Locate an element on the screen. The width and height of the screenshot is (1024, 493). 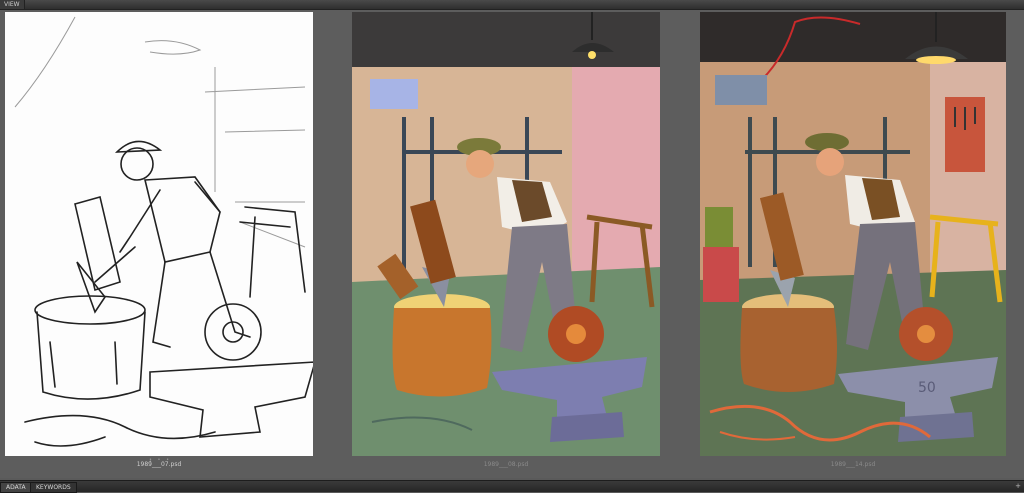
top-panel-bar: VIEW is located at coordinates (512, 5).